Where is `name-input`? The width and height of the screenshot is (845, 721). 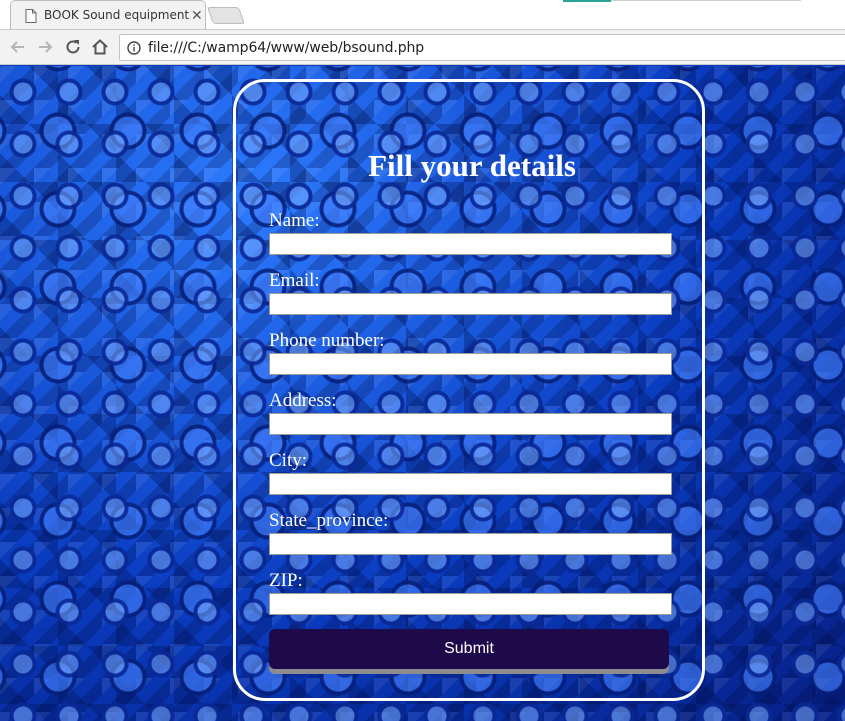
name-input is located at coordinates (470, 244).